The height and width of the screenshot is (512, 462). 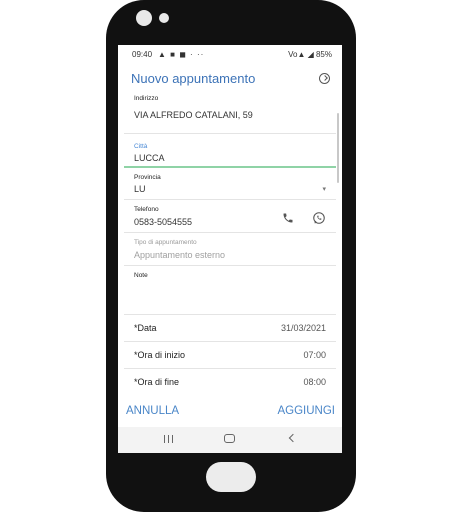 What do you see at coordinates (144, 18) in the screenshot?
I see `front-camera` at bounding box center [144, 18].